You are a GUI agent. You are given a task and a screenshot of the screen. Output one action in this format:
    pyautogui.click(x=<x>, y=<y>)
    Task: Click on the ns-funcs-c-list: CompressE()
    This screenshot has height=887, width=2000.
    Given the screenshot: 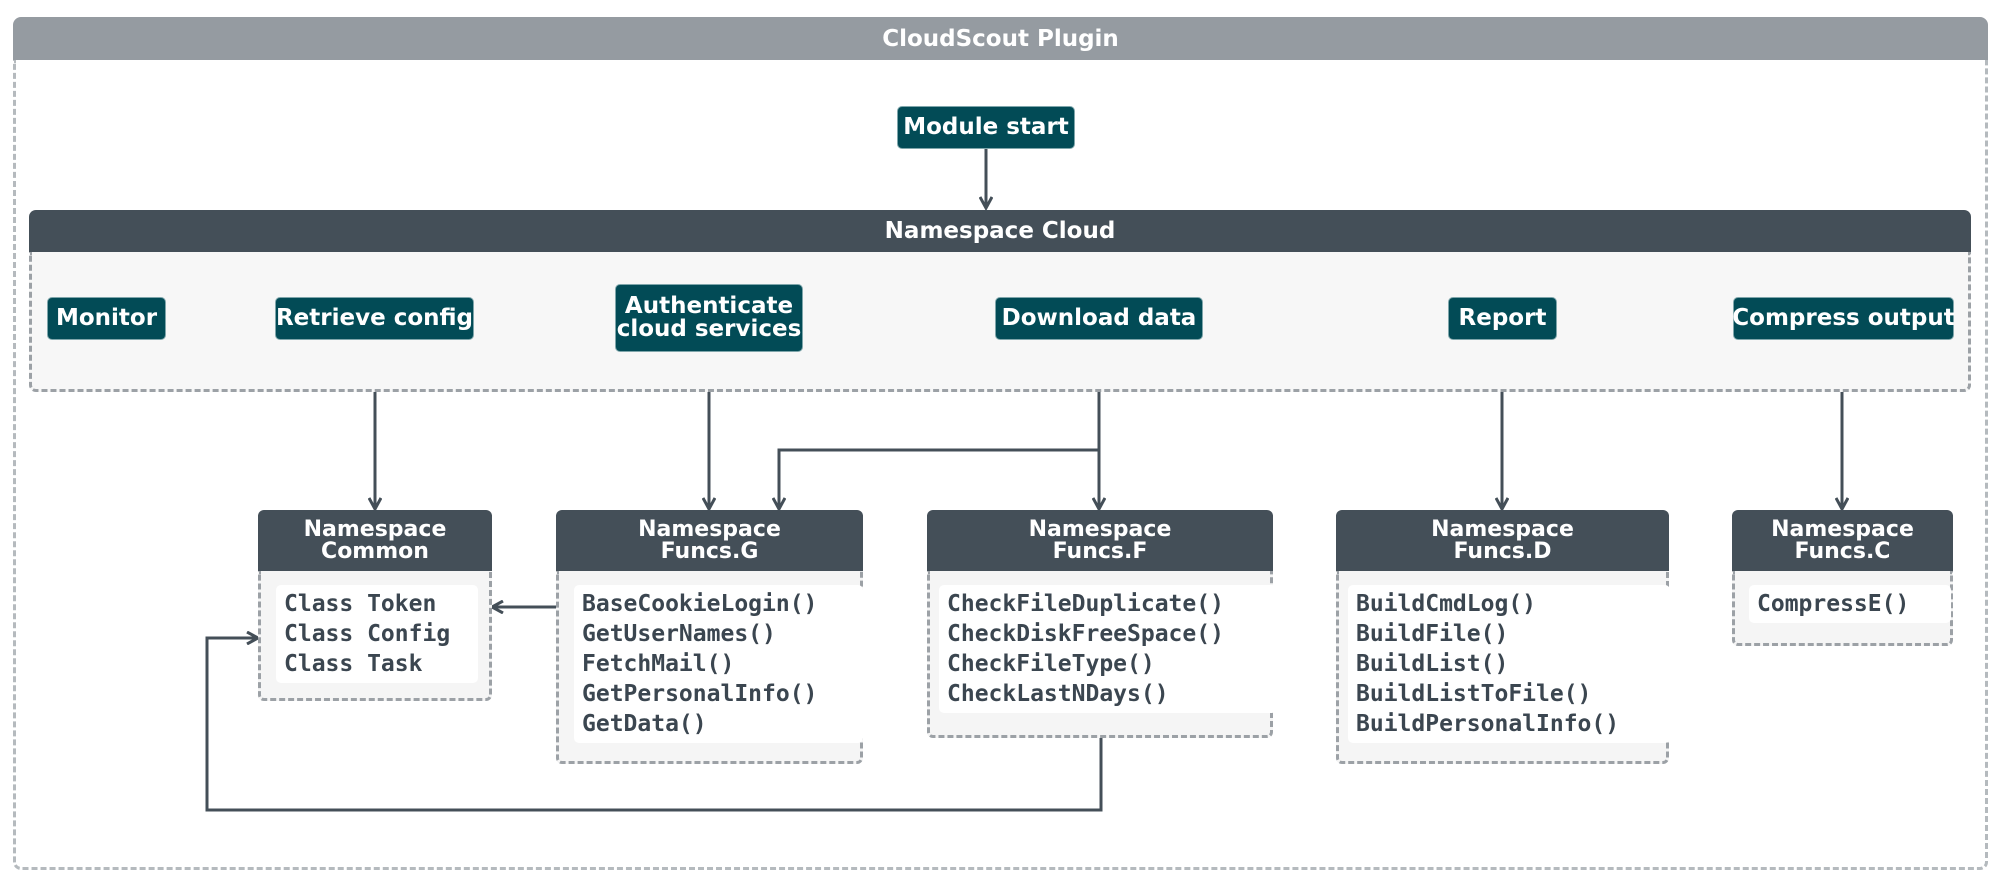 What is the action you would take?
    pyautogui.click(x=1850, y=604)
    